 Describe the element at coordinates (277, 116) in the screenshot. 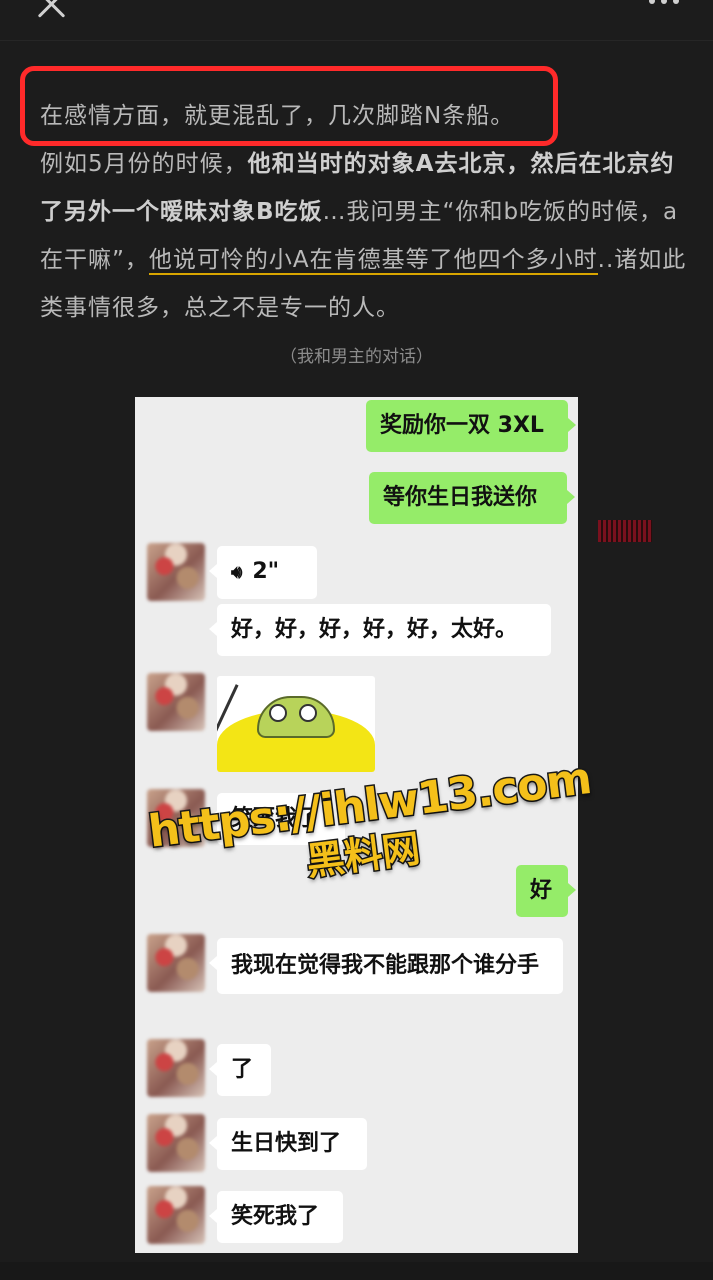

I see `article-line-1: 在感情方面，就更混乱了，几次脚踏N条船。` at that location.